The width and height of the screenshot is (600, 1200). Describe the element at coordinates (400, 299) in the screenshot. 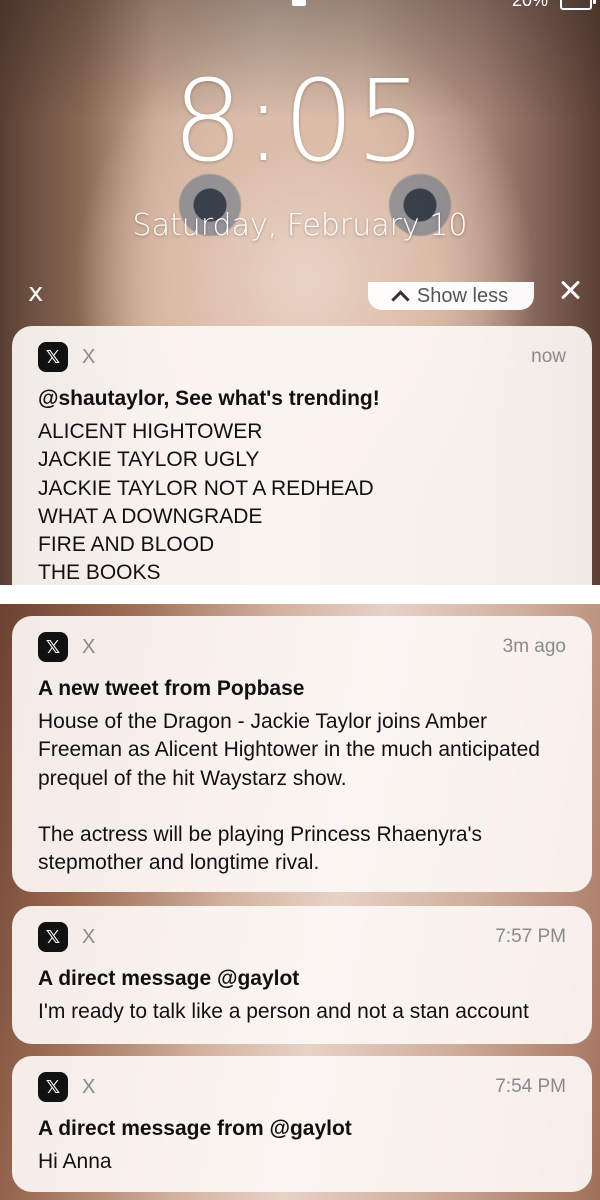

I see `chevron-up-icon` at that location.